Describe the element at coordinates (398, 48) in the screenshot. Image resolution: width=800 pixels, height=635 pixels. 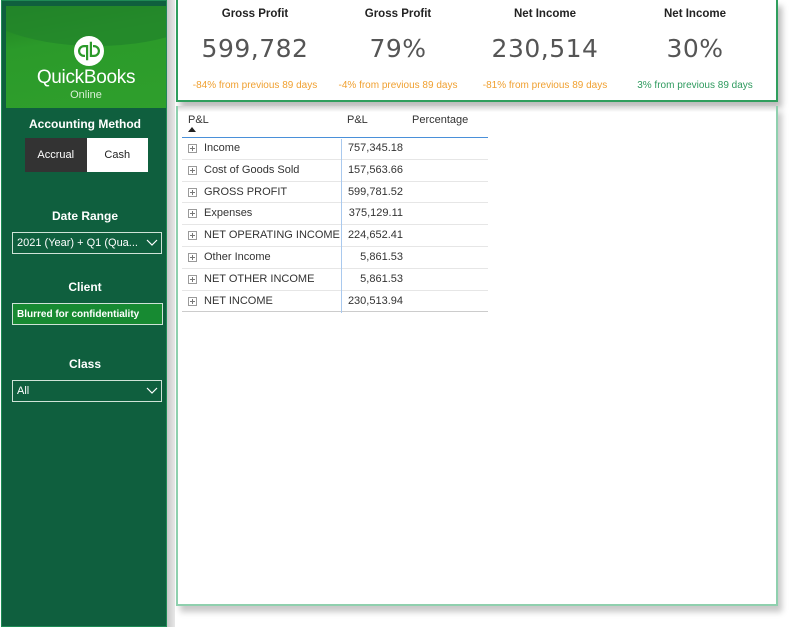
I see `kpi-value: 79%` at that location.